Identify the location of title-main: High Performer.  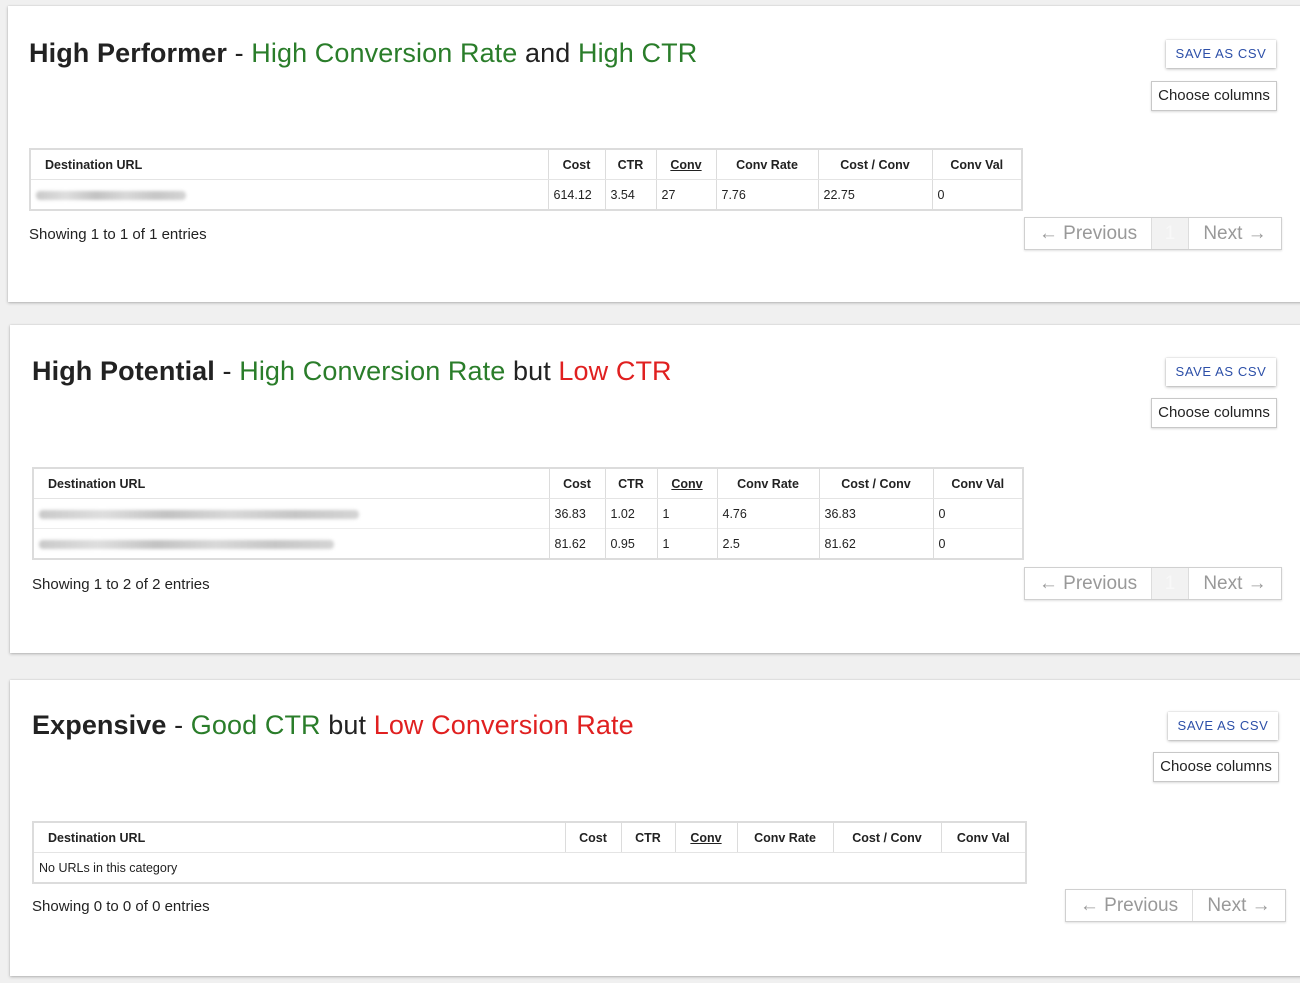
(128, 53).